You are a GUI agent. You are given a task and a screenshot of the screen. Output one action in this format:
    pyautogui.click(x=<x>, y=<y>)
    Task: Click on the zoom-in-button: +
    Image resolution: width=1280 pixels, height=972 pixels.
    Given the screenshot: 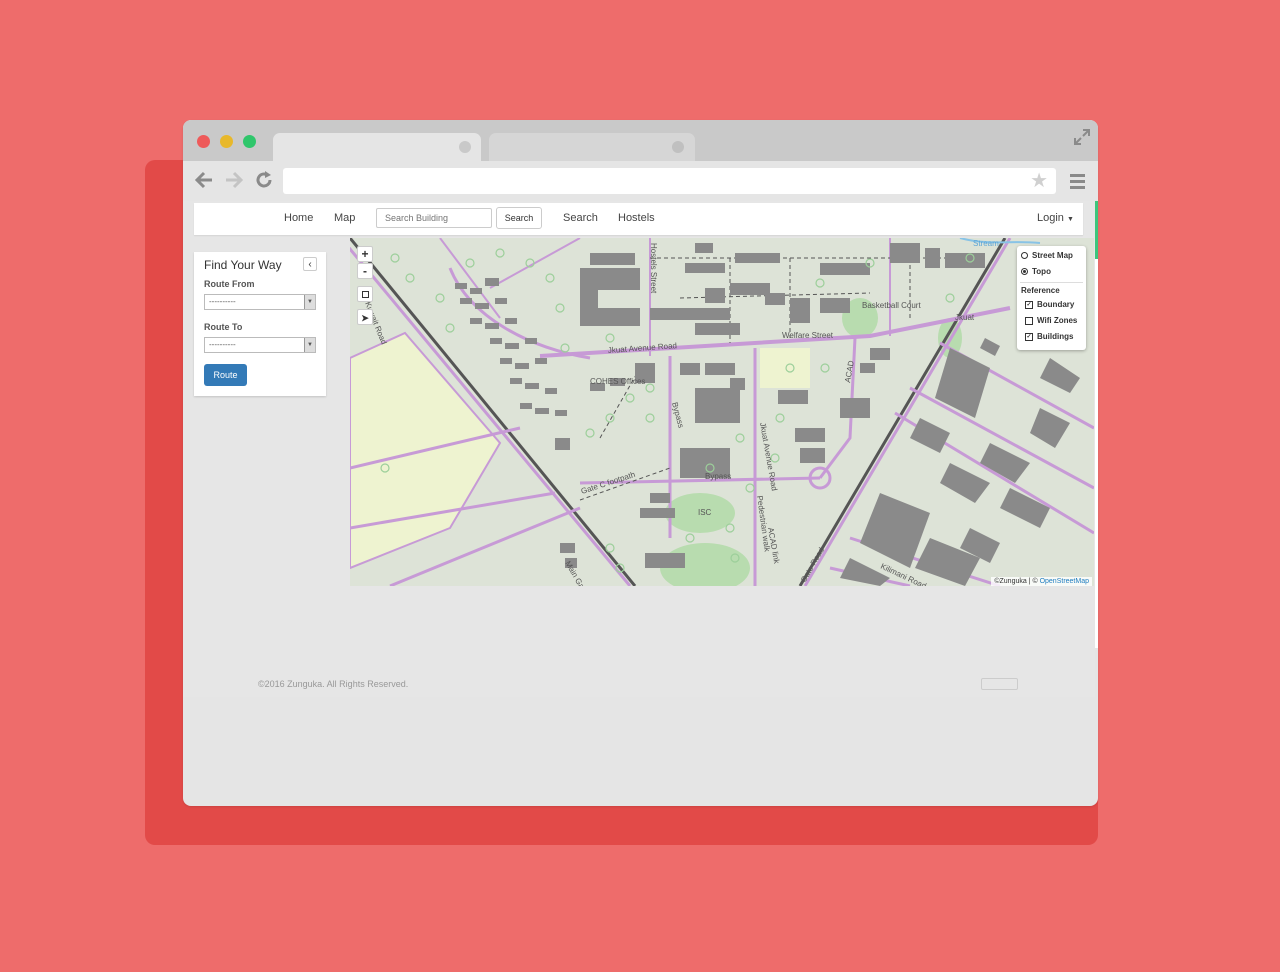 What is the action you would take?
    pyautogui.click(x=365, y=254)
    